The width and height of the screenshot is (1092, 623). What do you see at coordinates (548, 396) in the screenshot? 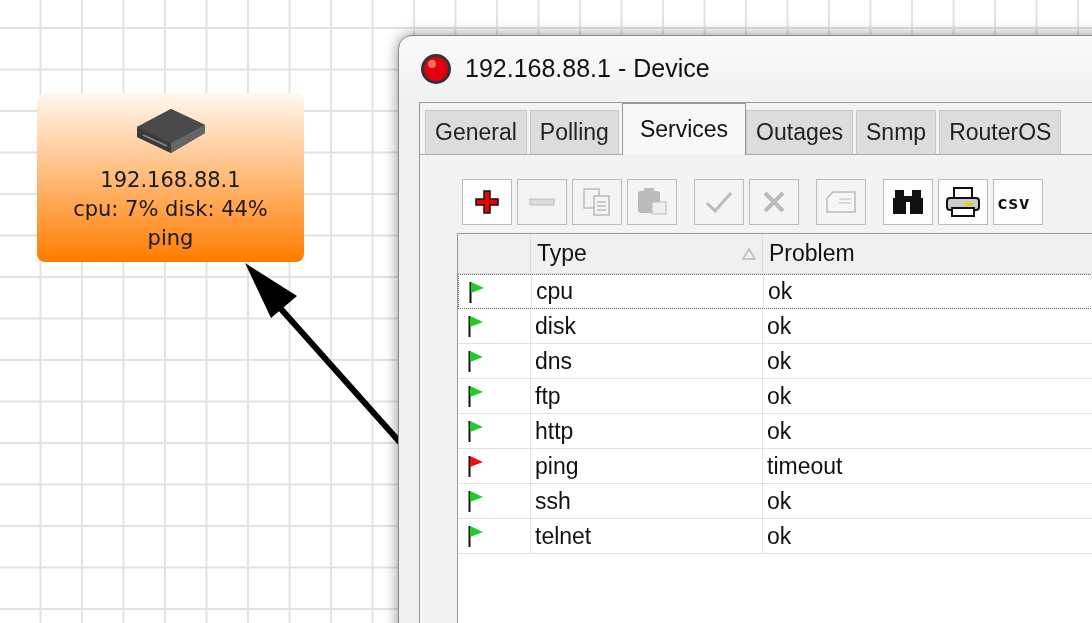
I see `service-type: ftp` at bounding box center [548, 396].